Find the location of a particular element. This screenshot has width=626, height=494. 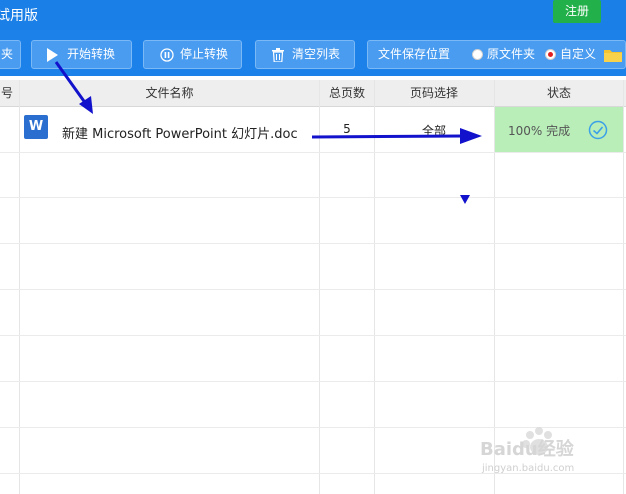

watermark-brand: Baidu经验 is located at coordinates (527, 449).